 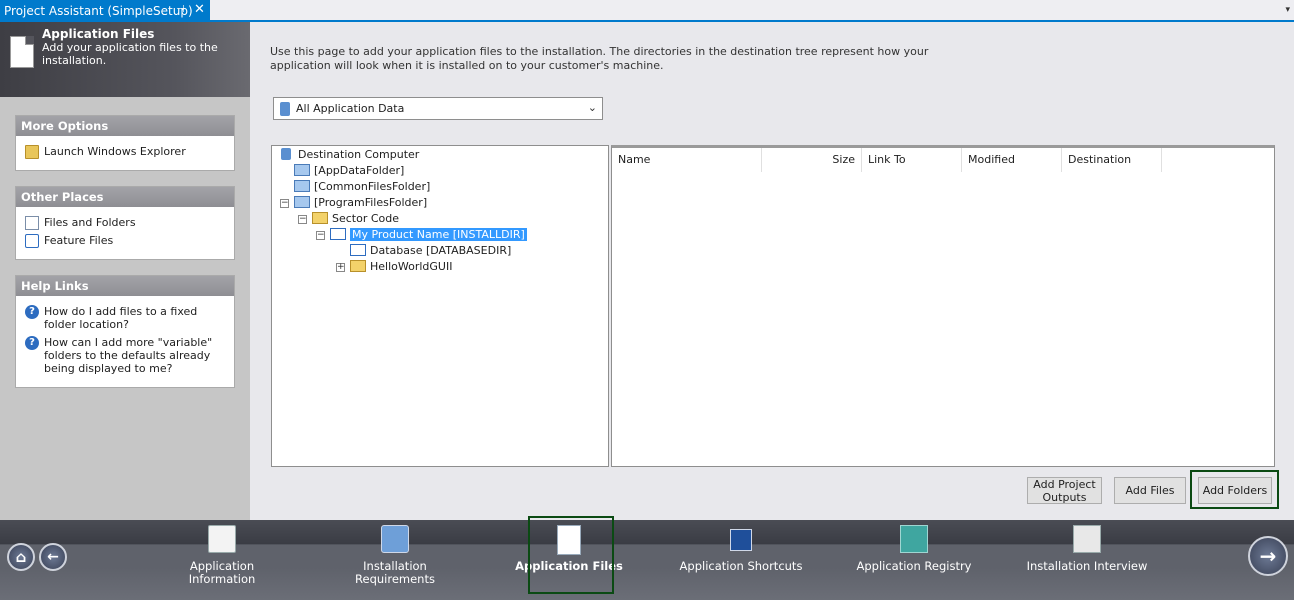 I want to click on node-label: [AppDataFolder], so click(x=359, y=170).